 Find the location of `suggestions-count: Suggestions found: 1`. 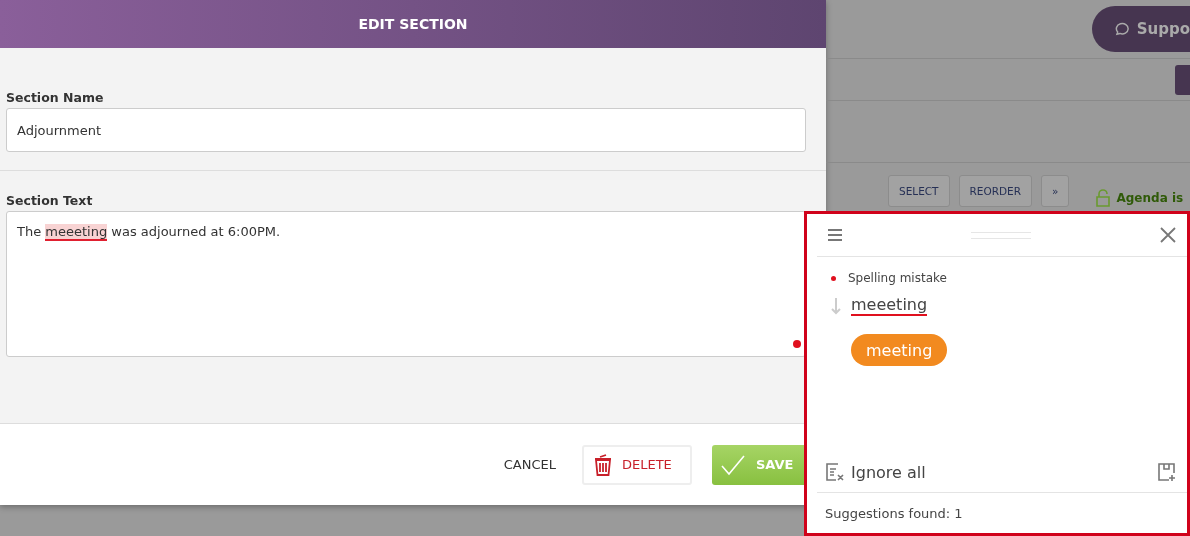

suggestions-count: Suggestions found: 1 is located at coordinates (1002, 512).